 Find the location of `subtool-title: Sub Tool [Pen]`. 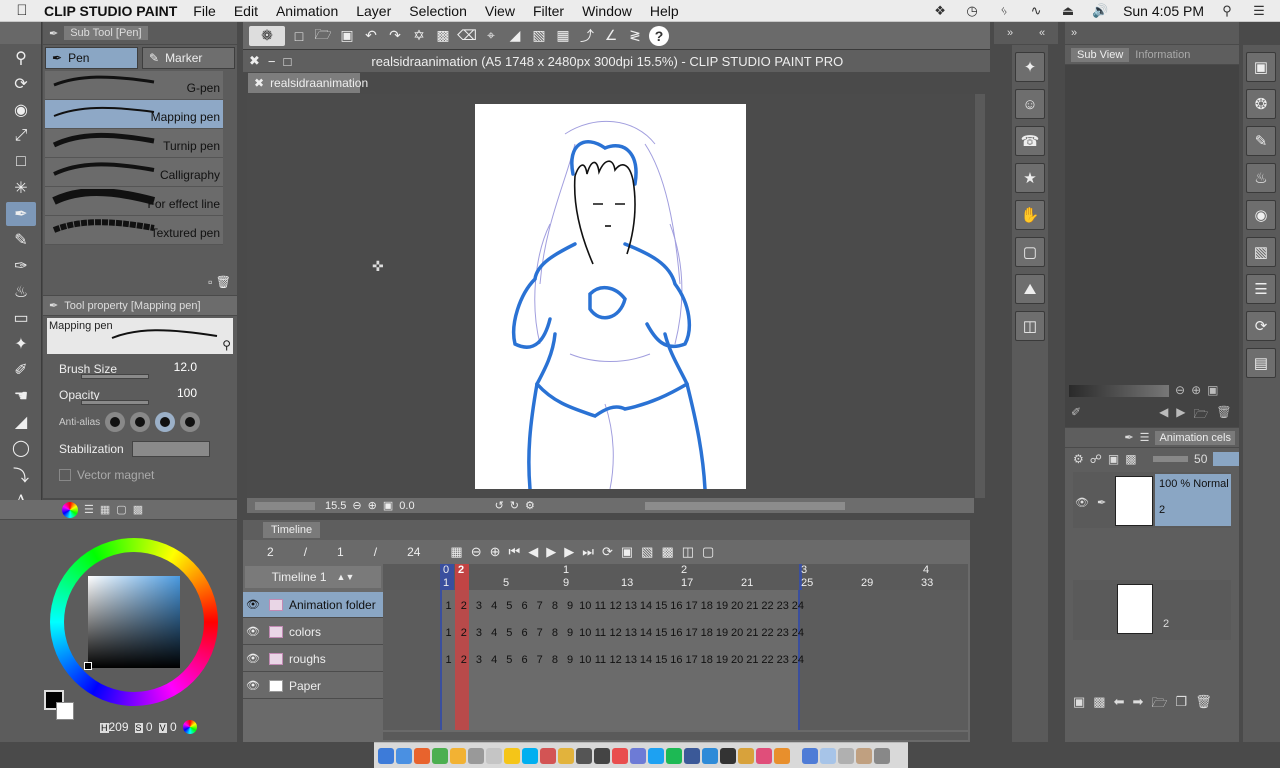

subtool-title: Sub Tool [Pen] is located at coordinates (106, 33).